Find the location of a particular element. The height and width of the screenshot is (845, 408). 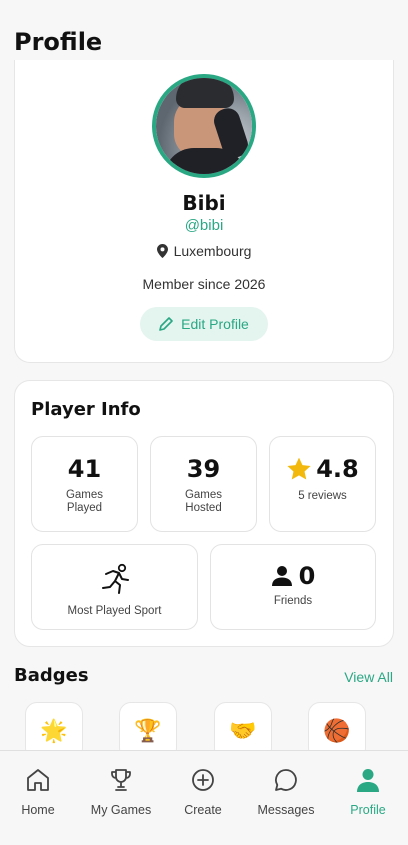

games-played-value: 41 is located at coordinates (84, 469).